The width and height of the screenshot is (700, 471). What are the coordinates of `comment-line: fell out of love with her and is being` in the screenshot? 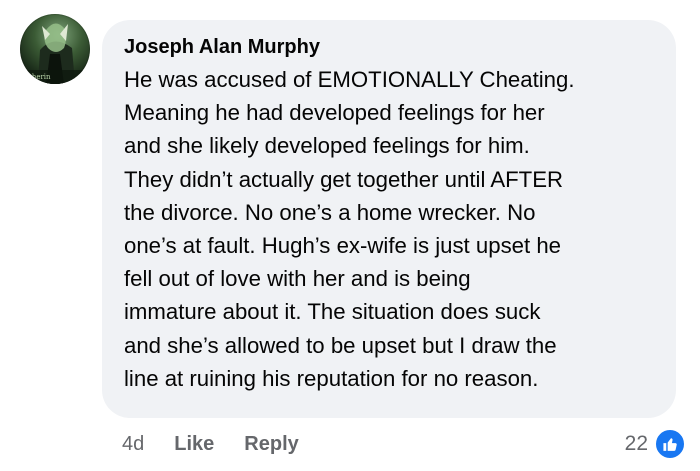 It's located at (297, 279).